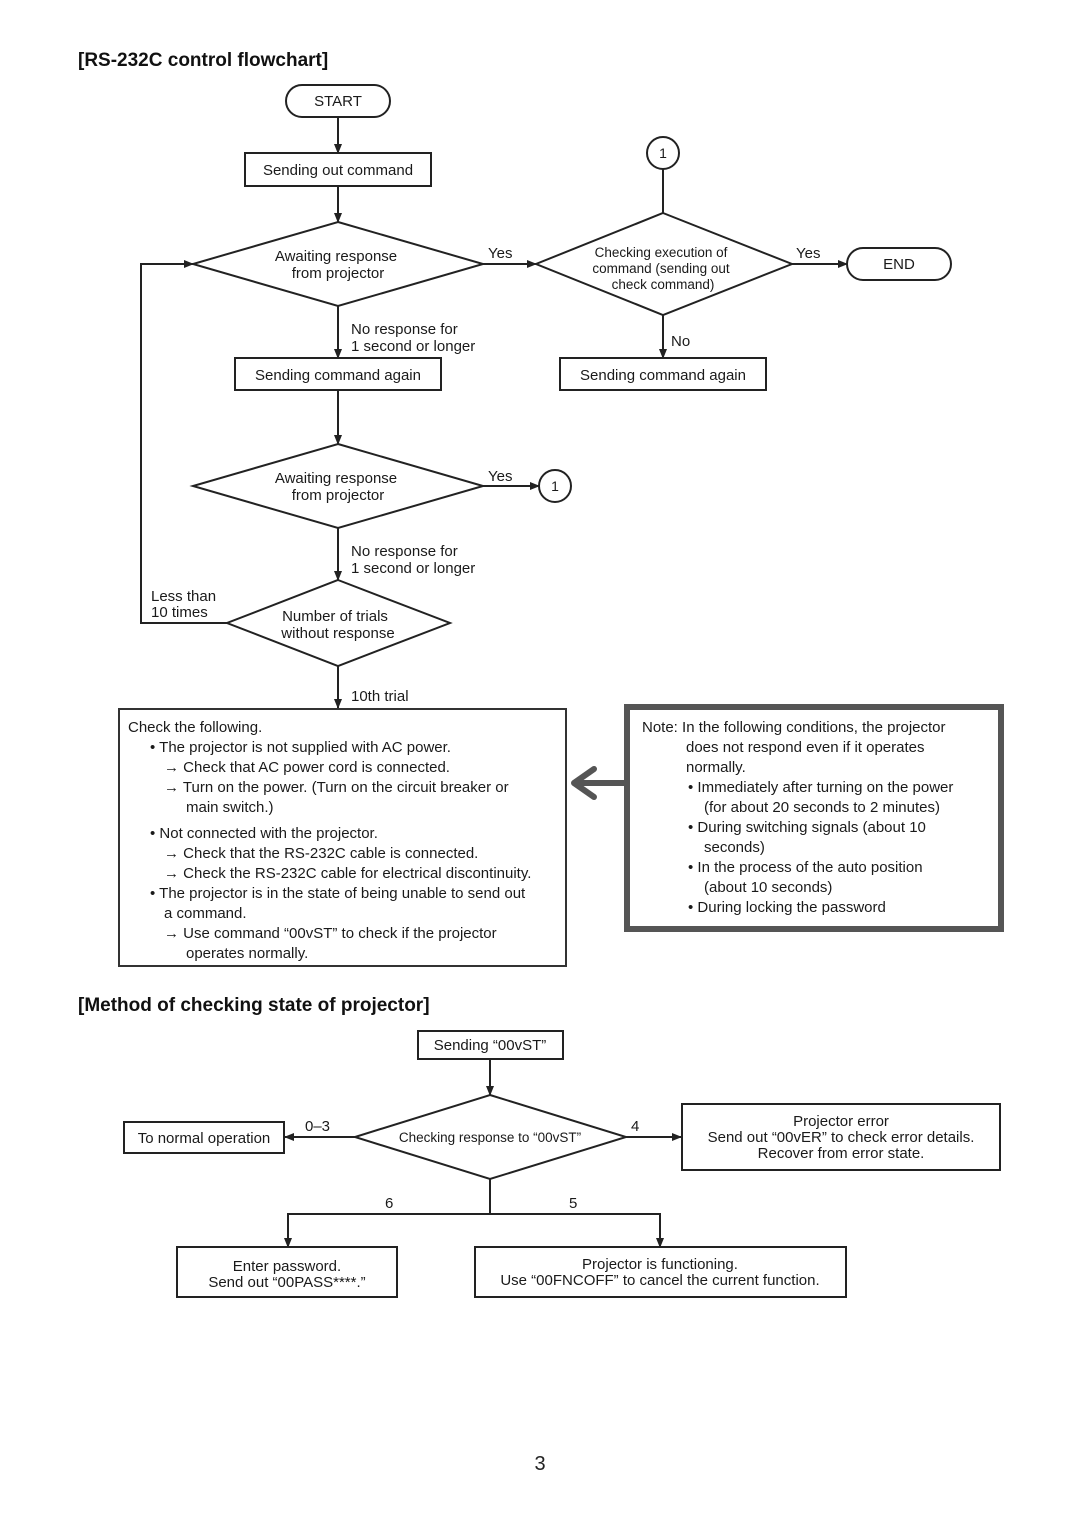 Image resolution: width=1080 pixels, height=1527 pixels. I want to click on note-line: • Immediately after turning on the power, so click(820, 788).